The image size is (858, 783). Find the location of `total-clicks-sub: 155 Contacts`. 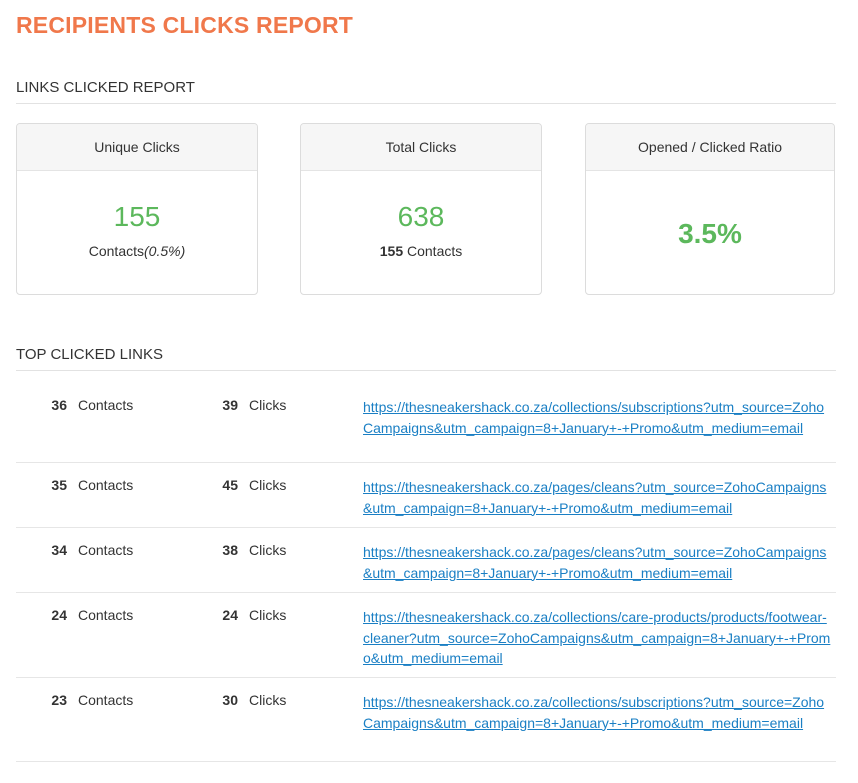

total-clicks-sub: 155 Contacts is located at coordinates (421, 251).